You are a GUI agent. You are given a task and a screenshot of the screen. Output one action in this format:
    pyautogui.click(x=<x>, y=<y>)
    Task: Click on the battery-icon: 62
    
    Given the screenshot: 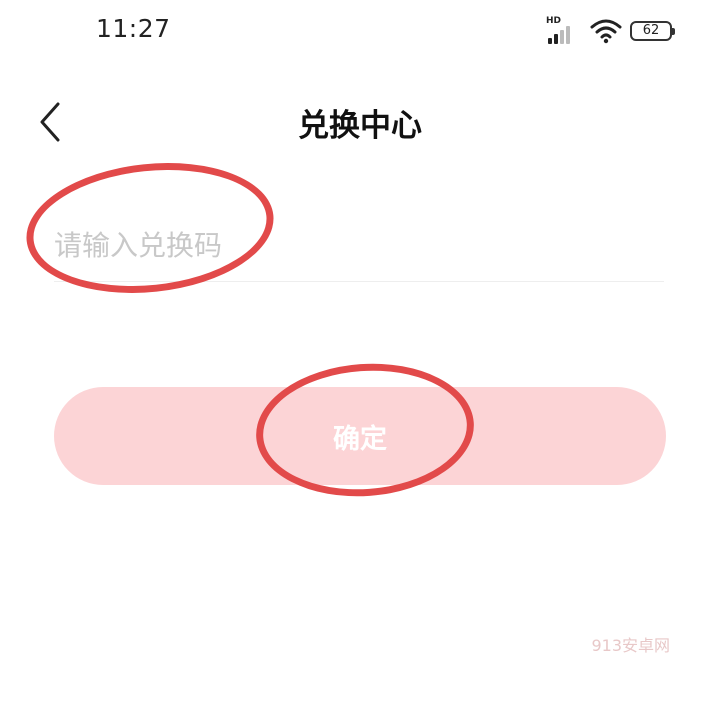 What is the action you would take?
    pyautogui.click(x=652, y=31)
    